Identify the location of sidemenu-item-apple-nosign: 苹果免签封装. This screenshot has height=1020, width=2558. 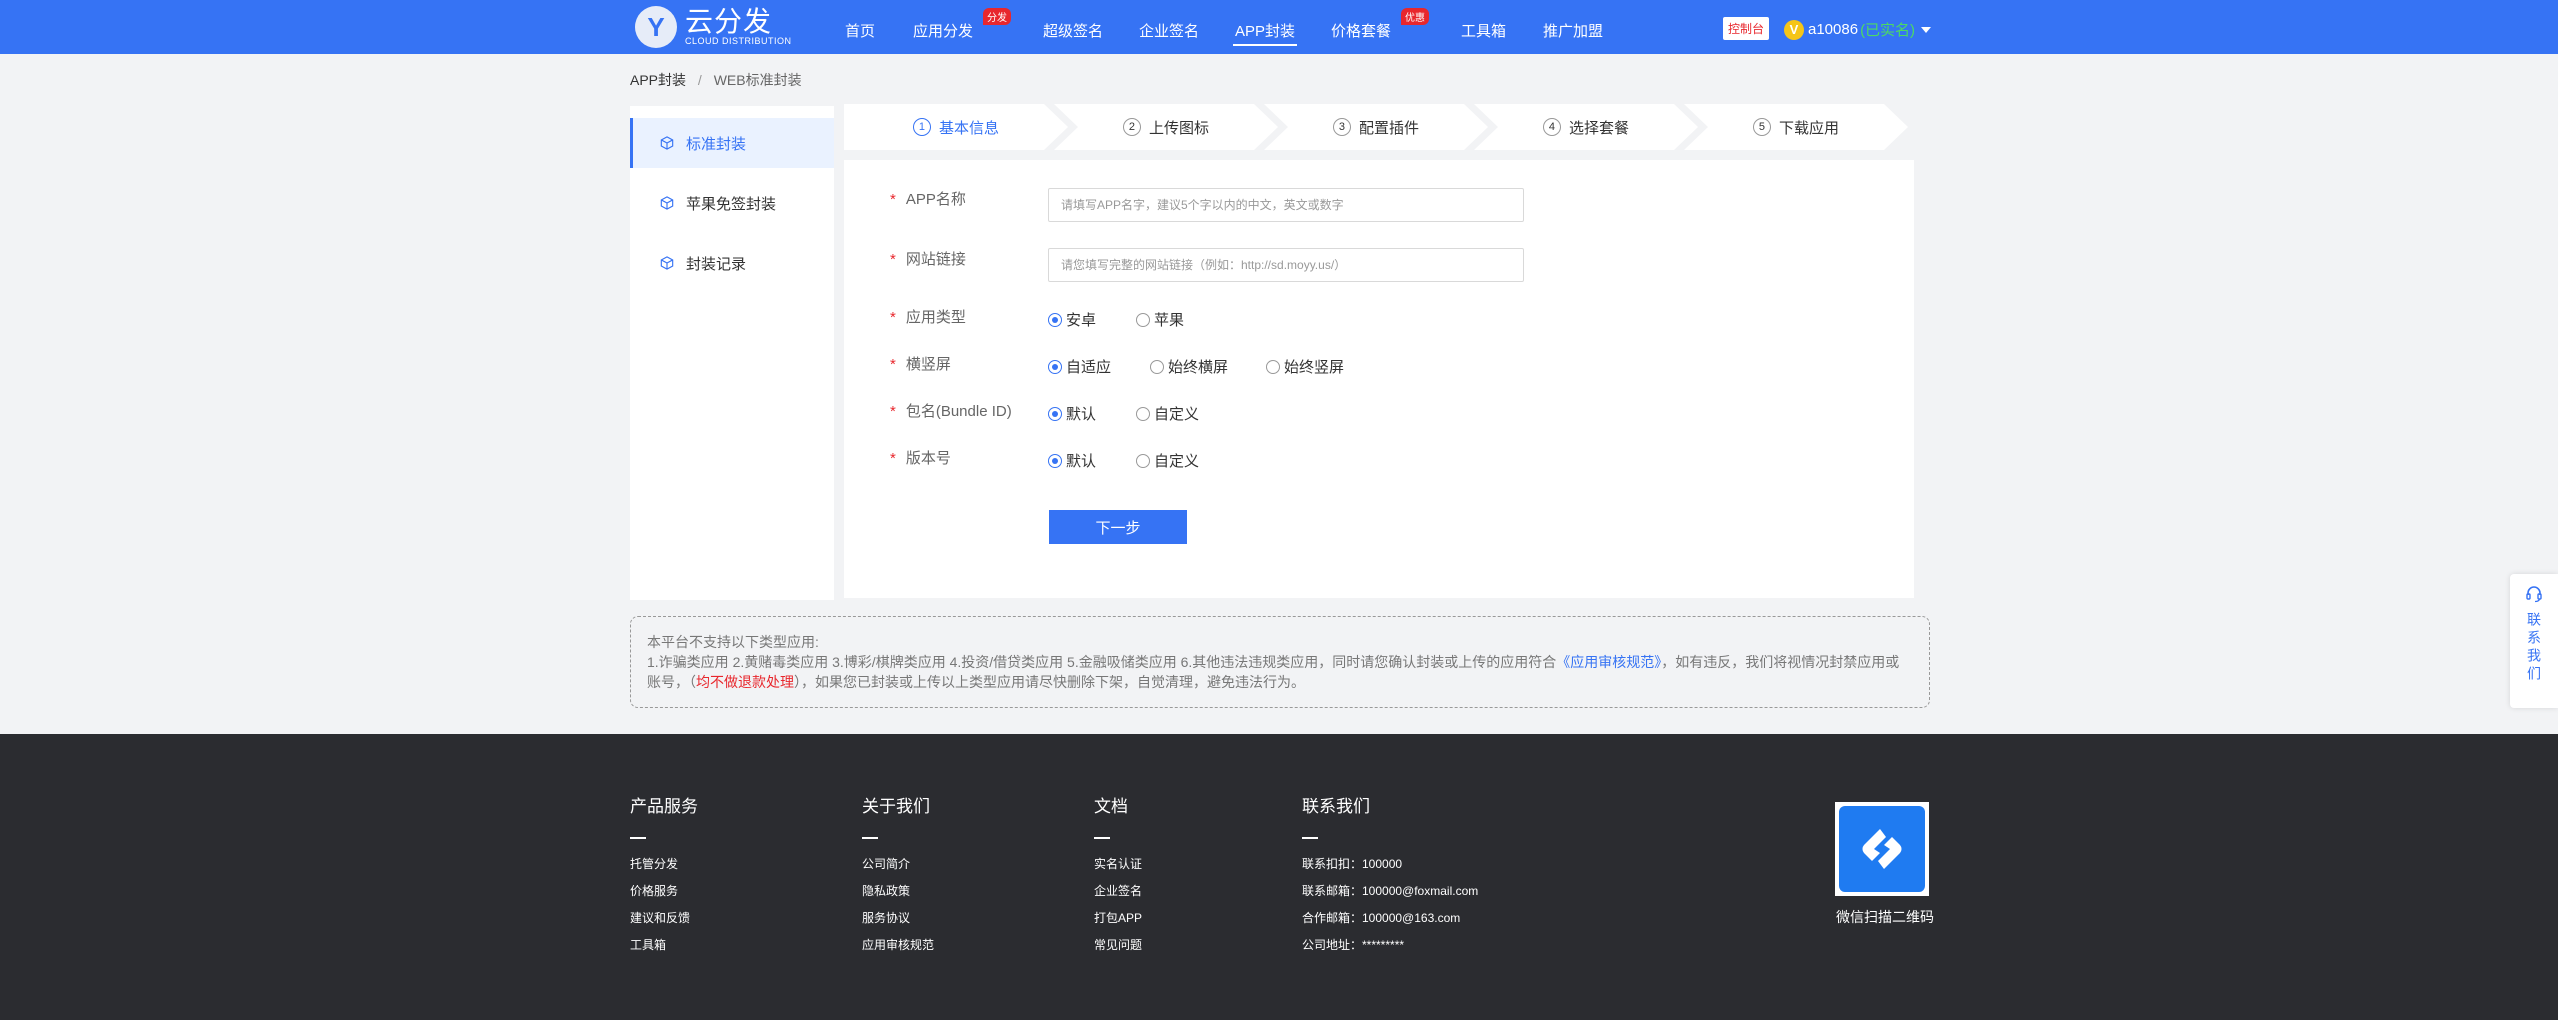
(732, 203).